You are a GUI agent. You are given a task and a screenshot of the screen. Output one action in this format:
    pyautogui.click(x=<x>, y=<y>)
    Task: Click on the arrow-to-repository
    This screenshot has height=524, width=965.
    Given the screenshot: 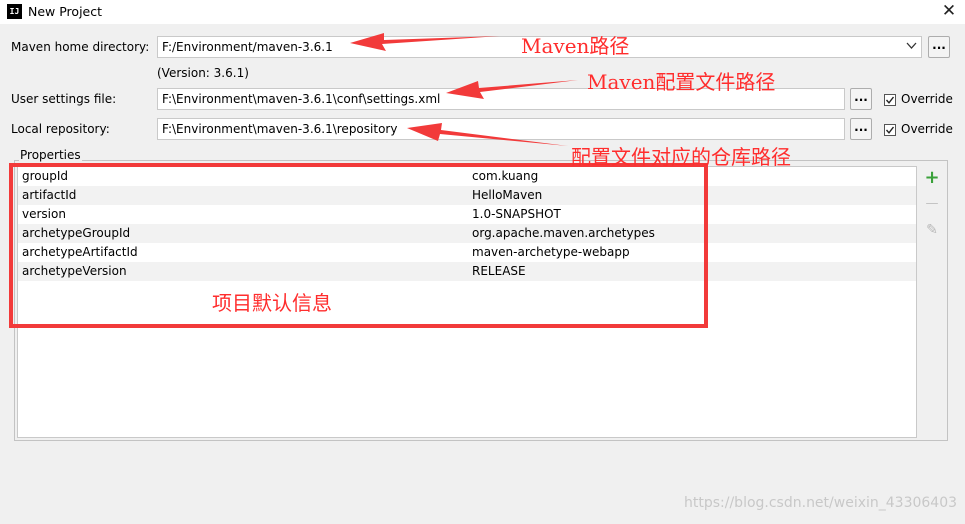 What is the action you would take?
    pyautogui.click(x=487, y=134)
    